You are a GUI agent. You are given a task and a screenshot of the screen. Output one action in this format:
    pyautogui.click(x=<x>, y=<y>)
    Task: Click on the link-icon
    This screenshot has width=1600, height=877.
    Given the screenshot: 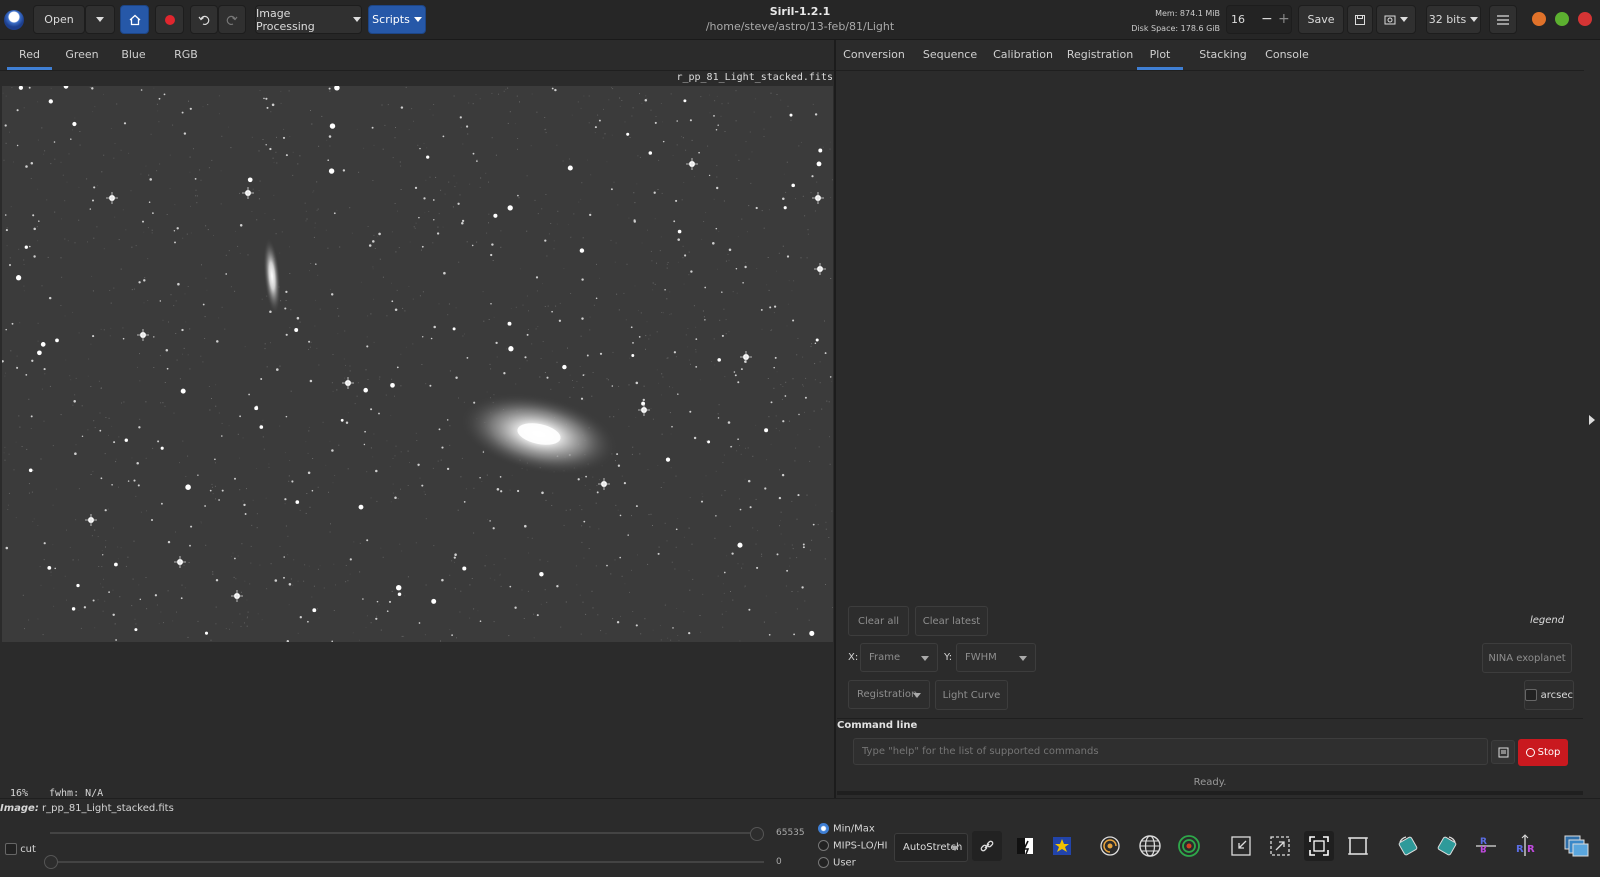 What is the action you would take?
    pyautogui.click(x=987, y=846)
    